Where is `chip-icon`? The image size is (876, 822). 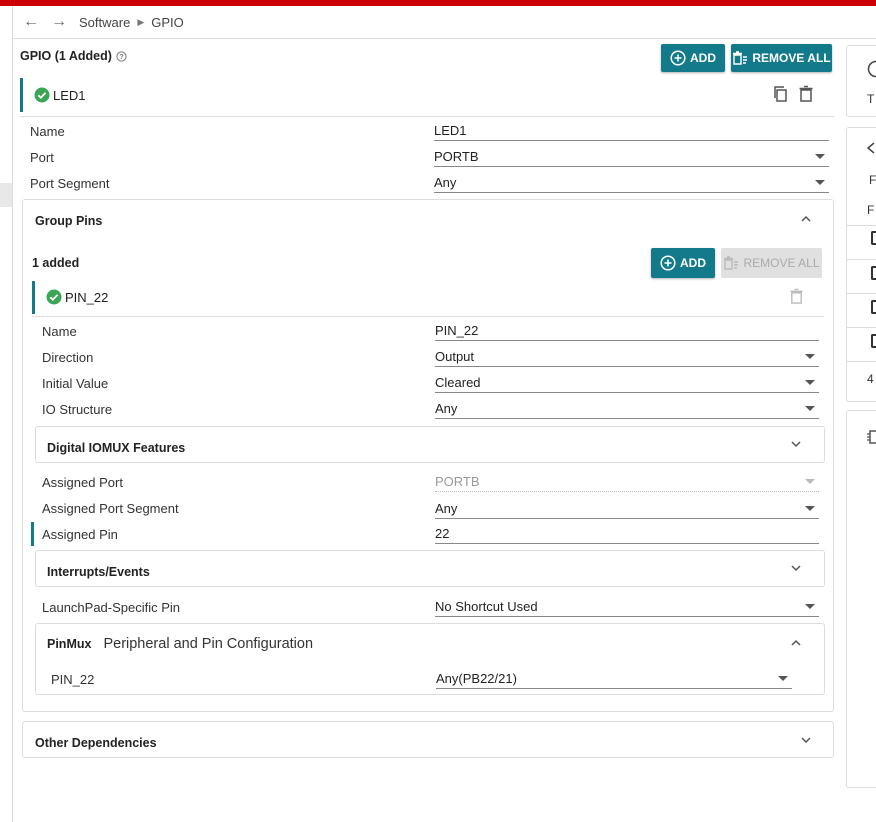
chip-icon is located at coordinates (871, 437).